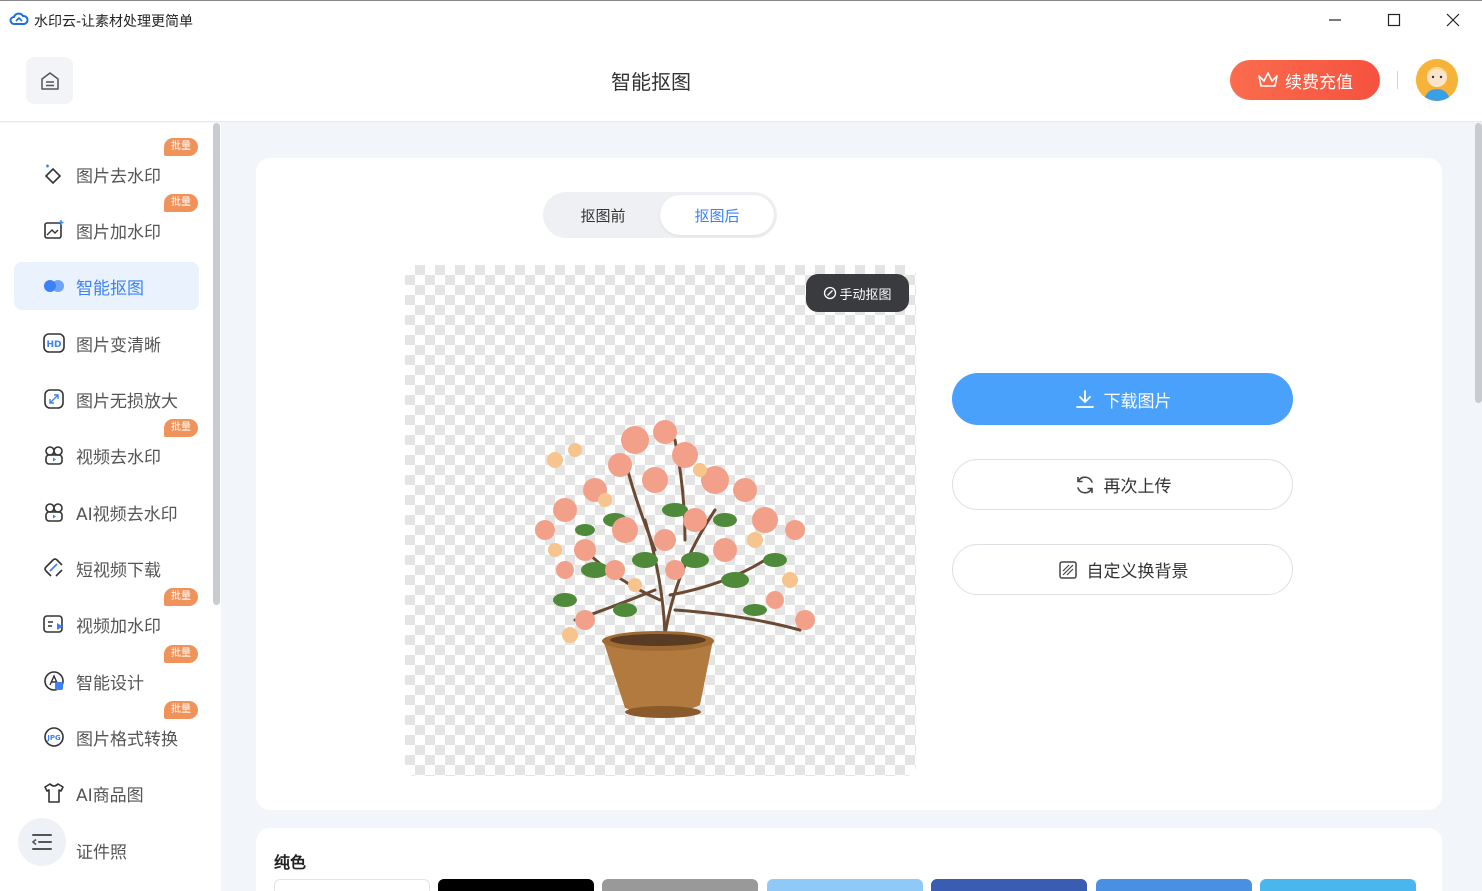  I want to click on image-add-icon, so click(54, 230).